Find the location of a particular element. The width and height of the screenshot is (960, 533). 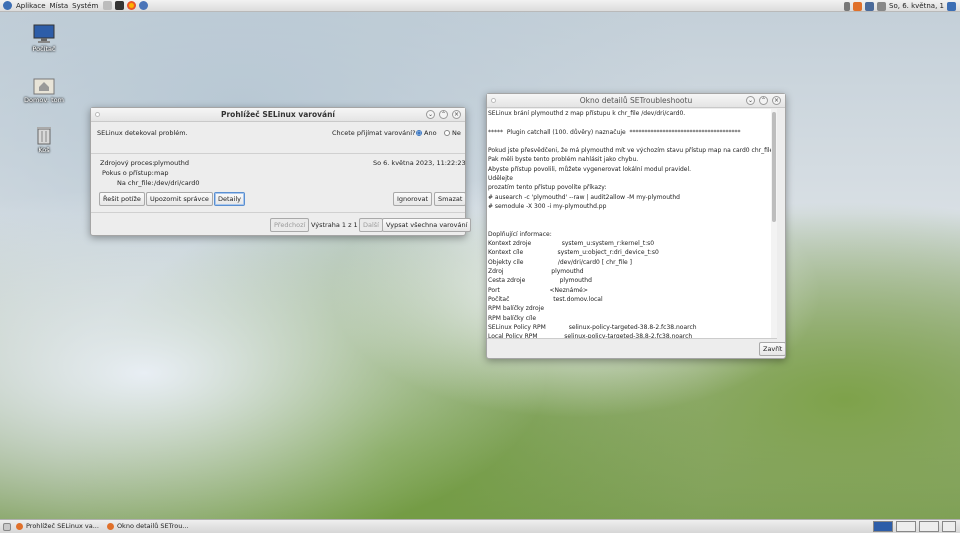

details-scrollbar is located at coordinates (774, 223).